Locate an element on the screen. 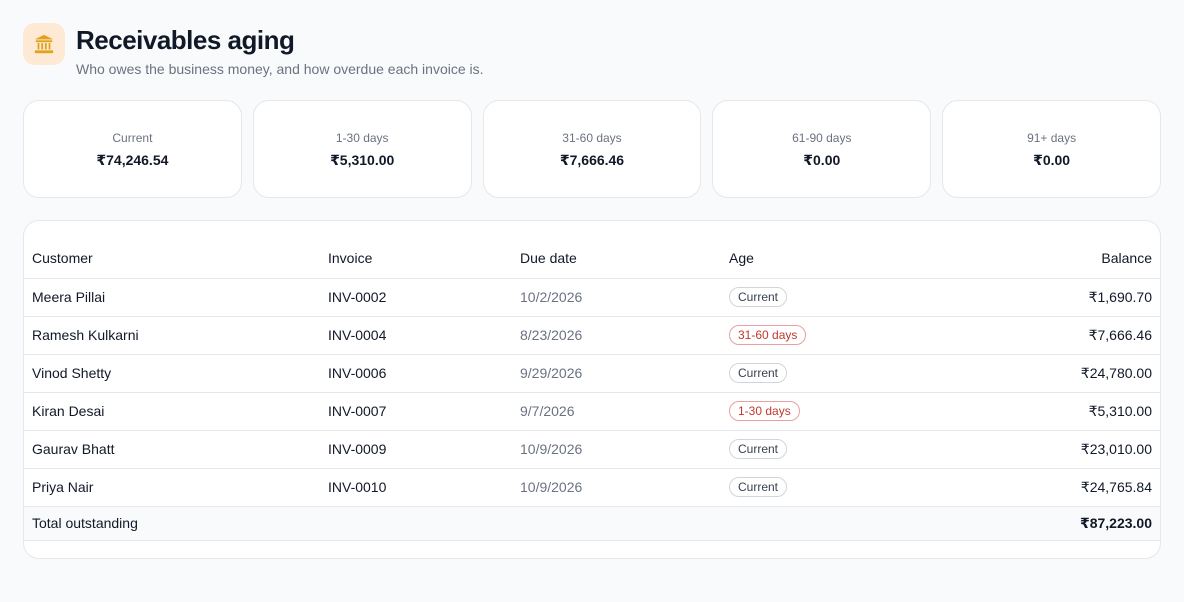 This screenshot has width=1184, height=602. due-date-cell: 9/29/2026 is located at coordinates (616, 373).